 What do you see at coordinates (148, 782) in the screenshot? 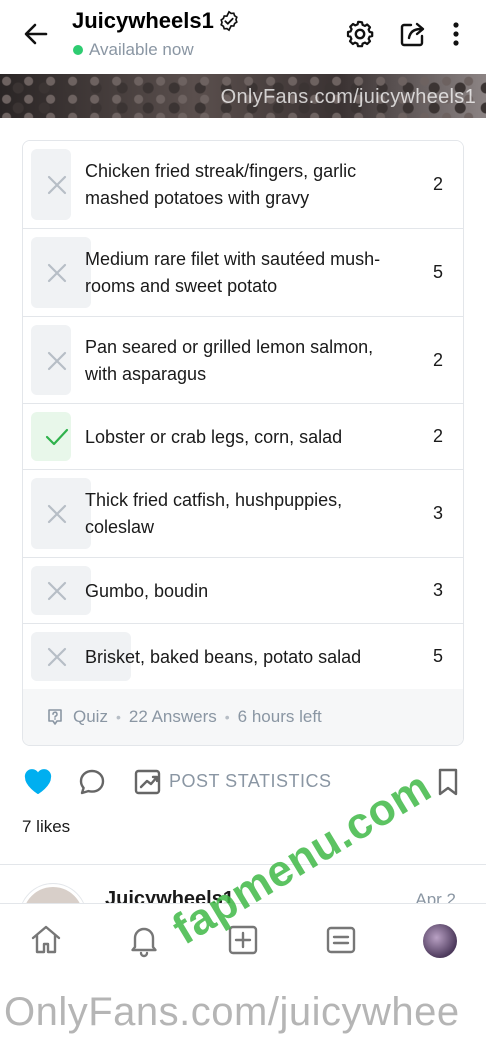
I see `post-statistics-icon` at bounding box center [148, 782].